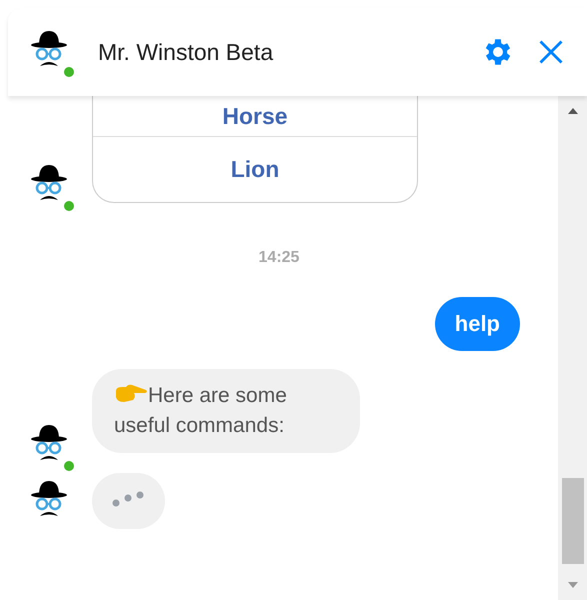 The image size is (587, 600). Describe the element at coordinates (573, 585) in the screenshot. I see `scroll-down-icon` at that location.